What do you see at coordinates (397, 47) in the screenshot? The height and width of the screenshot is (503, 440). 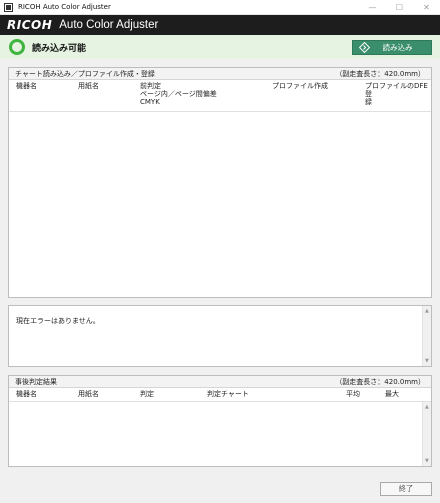 I see `read-button-label: 読み込み` at bounding box center [397, 47].